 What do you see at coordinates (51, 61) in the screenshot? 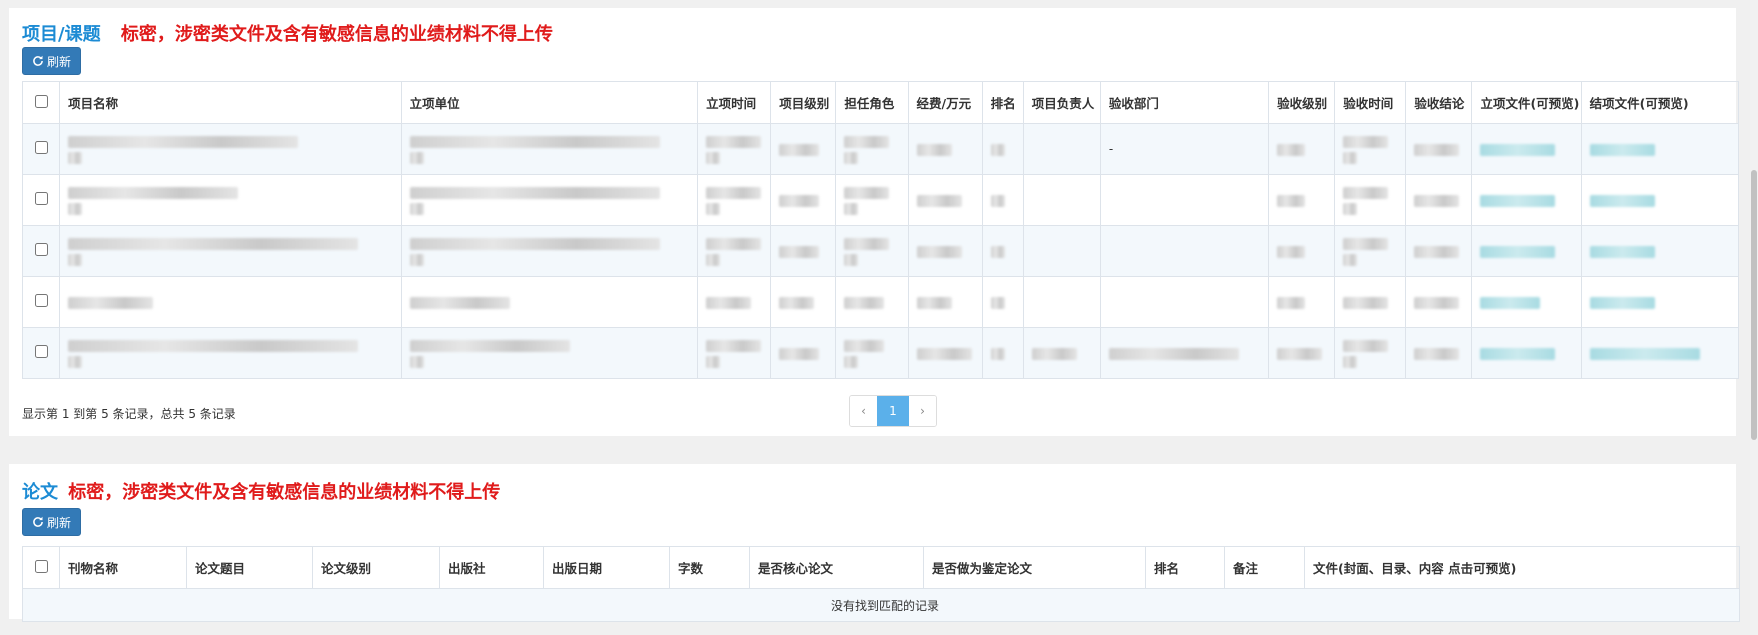
I see `projects-refresh-button: 刷新` at bounding box center [51, 61].